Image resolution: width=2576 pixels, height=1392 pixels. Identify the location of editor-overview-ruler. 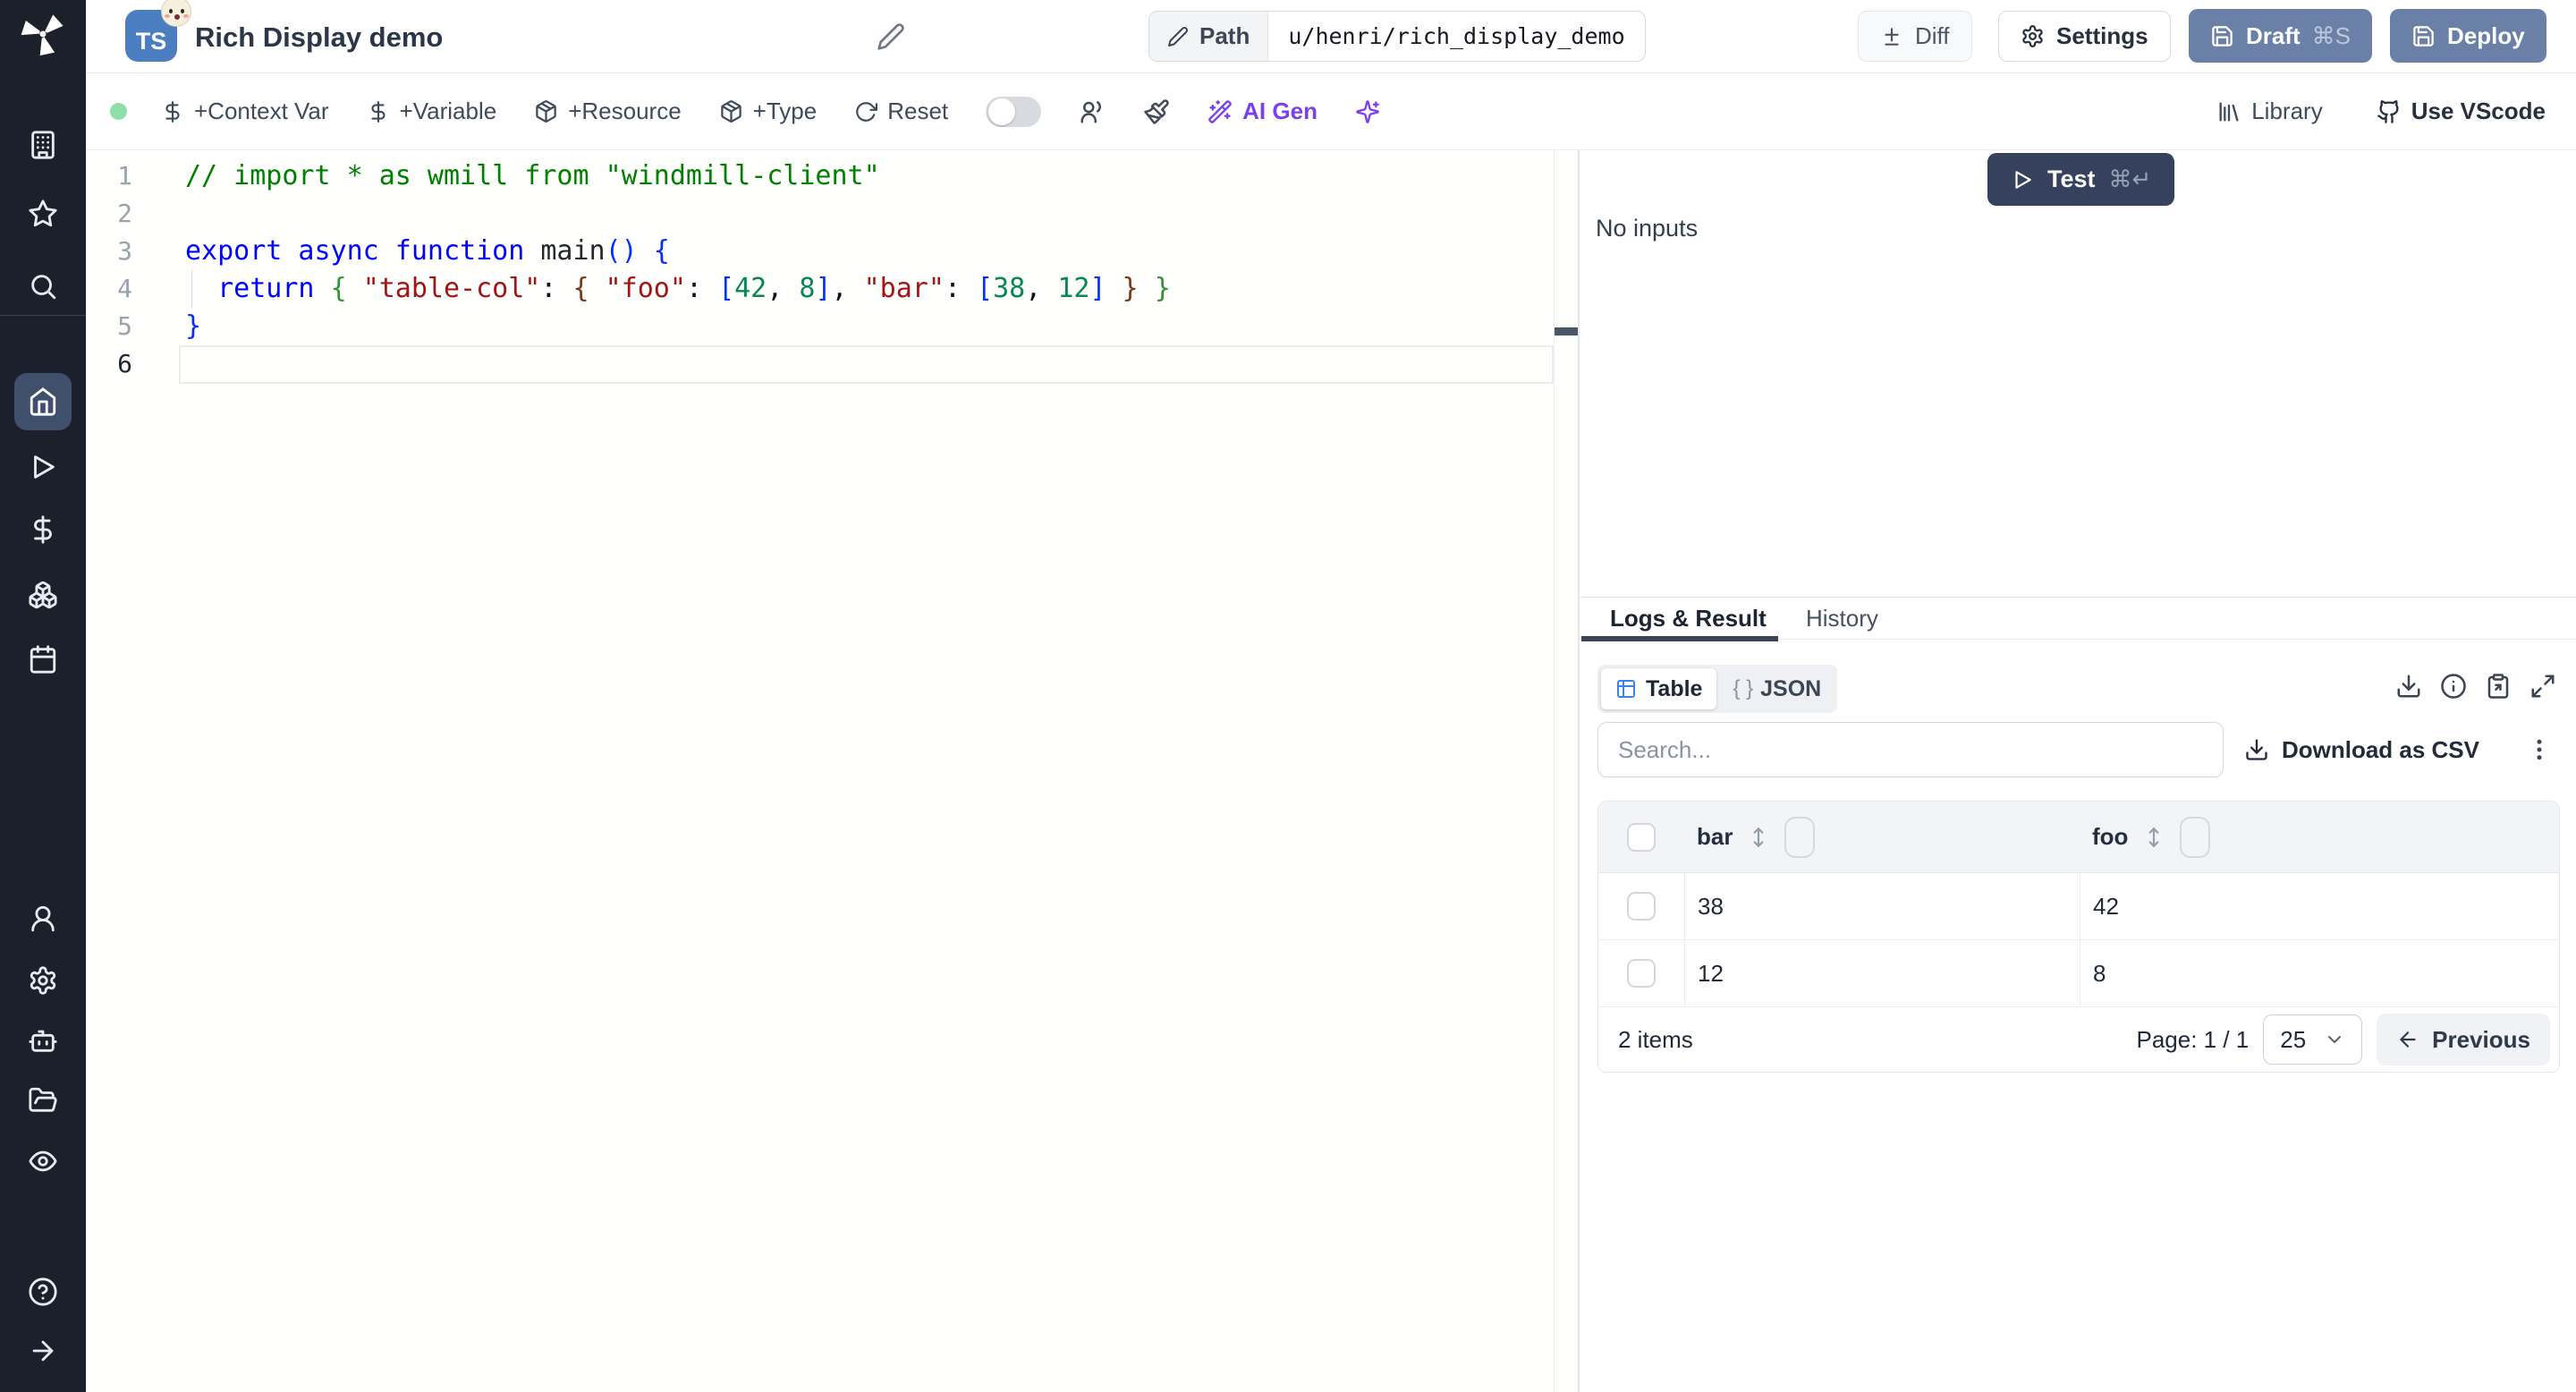
(1554, 771).